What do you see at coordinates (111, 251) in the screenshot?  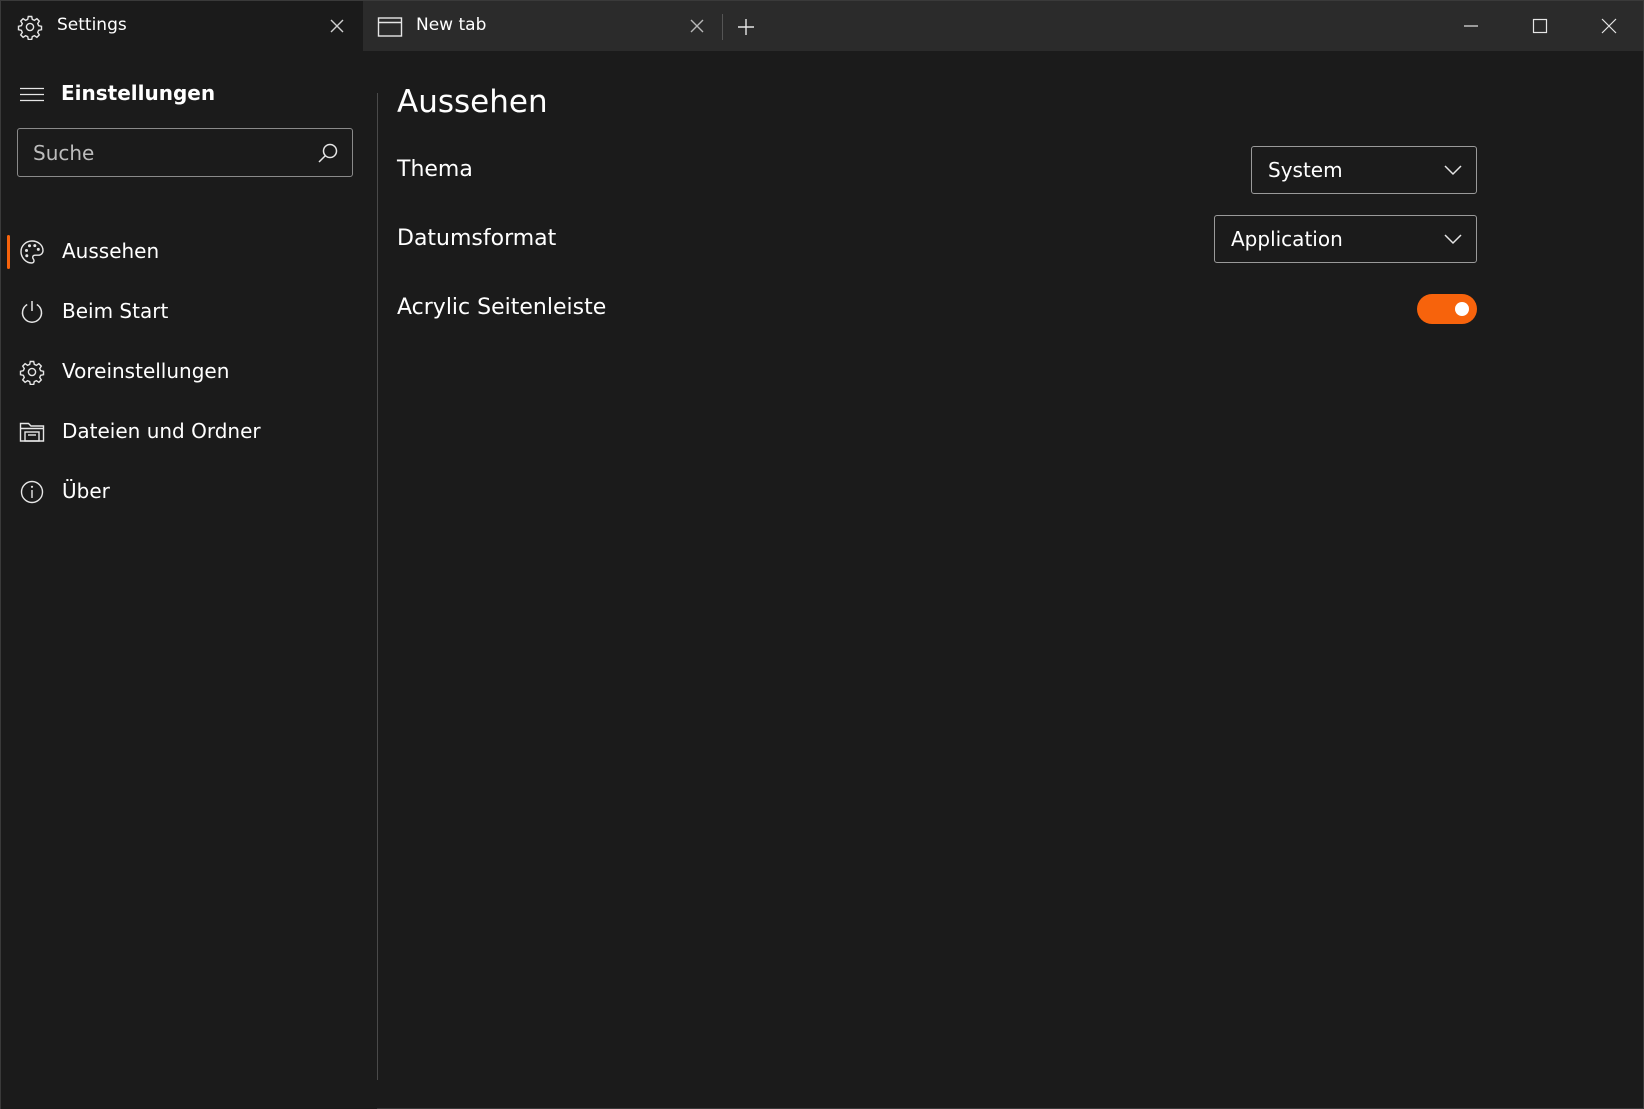 I see `sidebar-item-label: Aussehen` at bounding box center [111, 251].